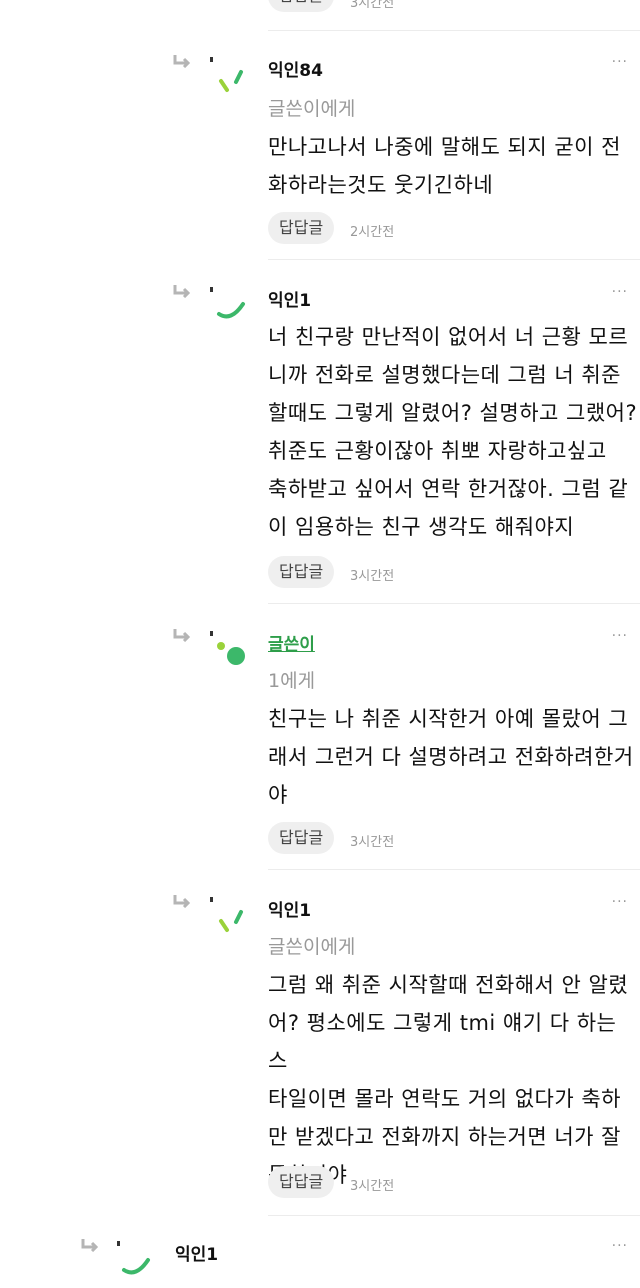 The height and width of the screenshot is (1288, 640). What do you see at coordinates (320, 1248) in the screenshot?
I see `comment: 익인1 ···` at bounding box center [320, 1248].